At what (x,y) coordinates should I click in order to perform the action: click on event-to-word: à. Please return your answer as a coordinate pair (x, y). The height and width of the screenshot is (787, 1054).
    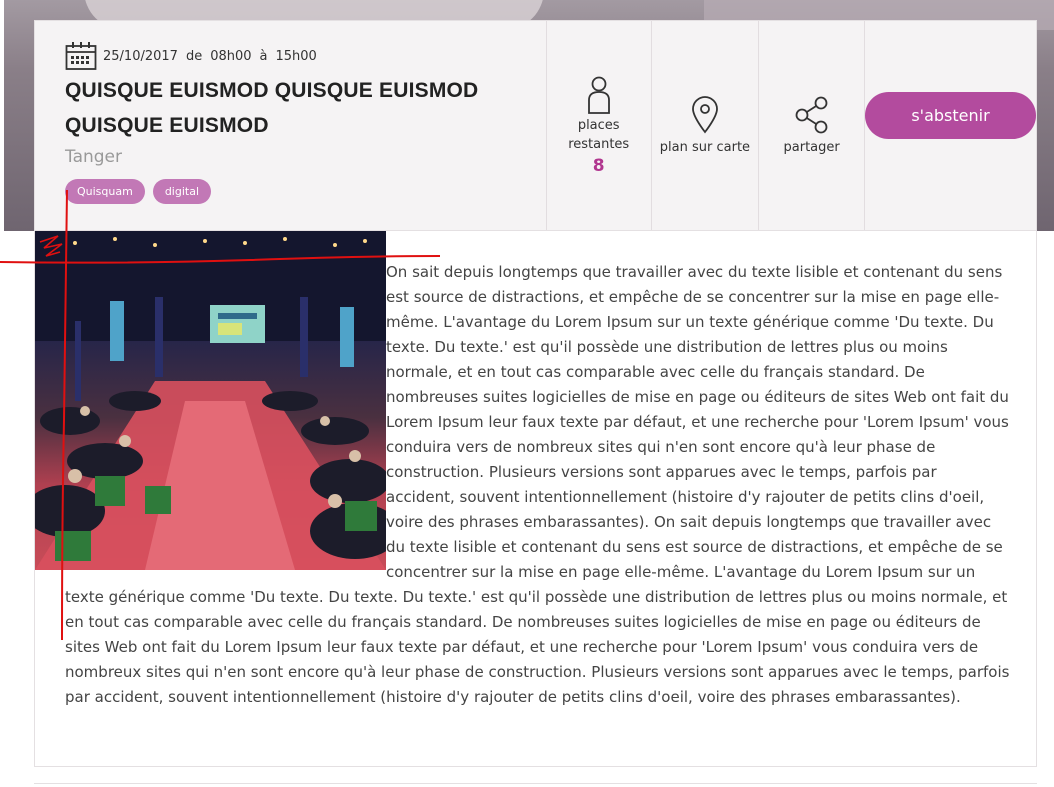
    Looking at the image, I should click on (263, 56).